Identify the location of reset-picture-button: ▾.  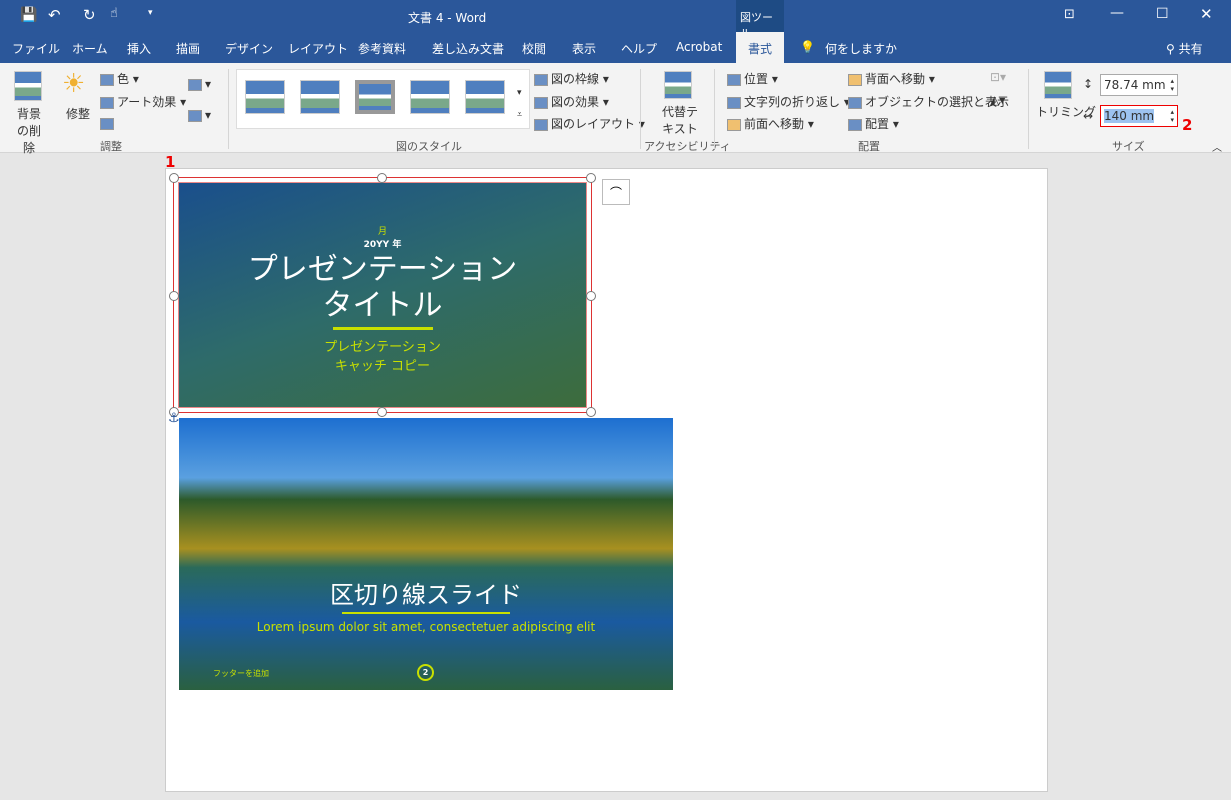
(199, 115).